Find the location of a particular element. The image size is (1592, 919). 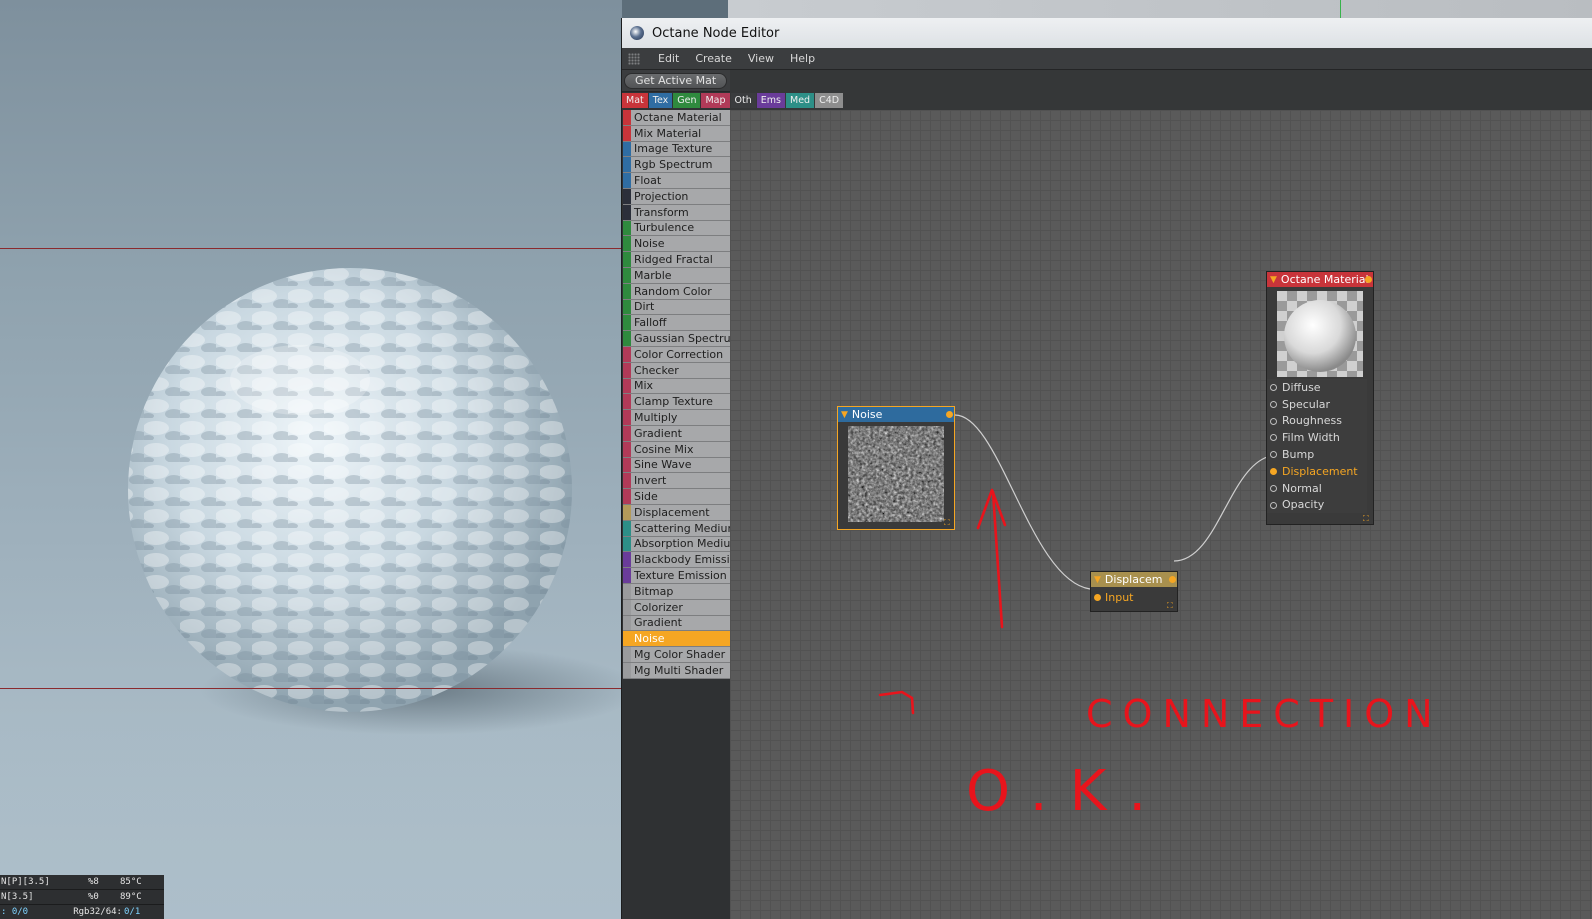

node-list-item: Octane Material is located at coordinates (677, 118).